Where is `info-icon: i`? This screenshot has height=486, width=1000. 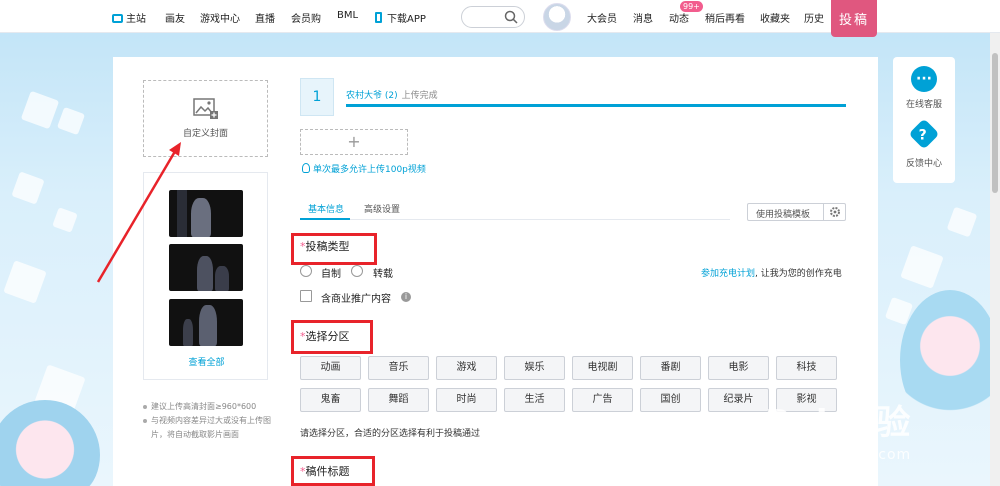
info-icon: i is located at coordinates (406, 297).